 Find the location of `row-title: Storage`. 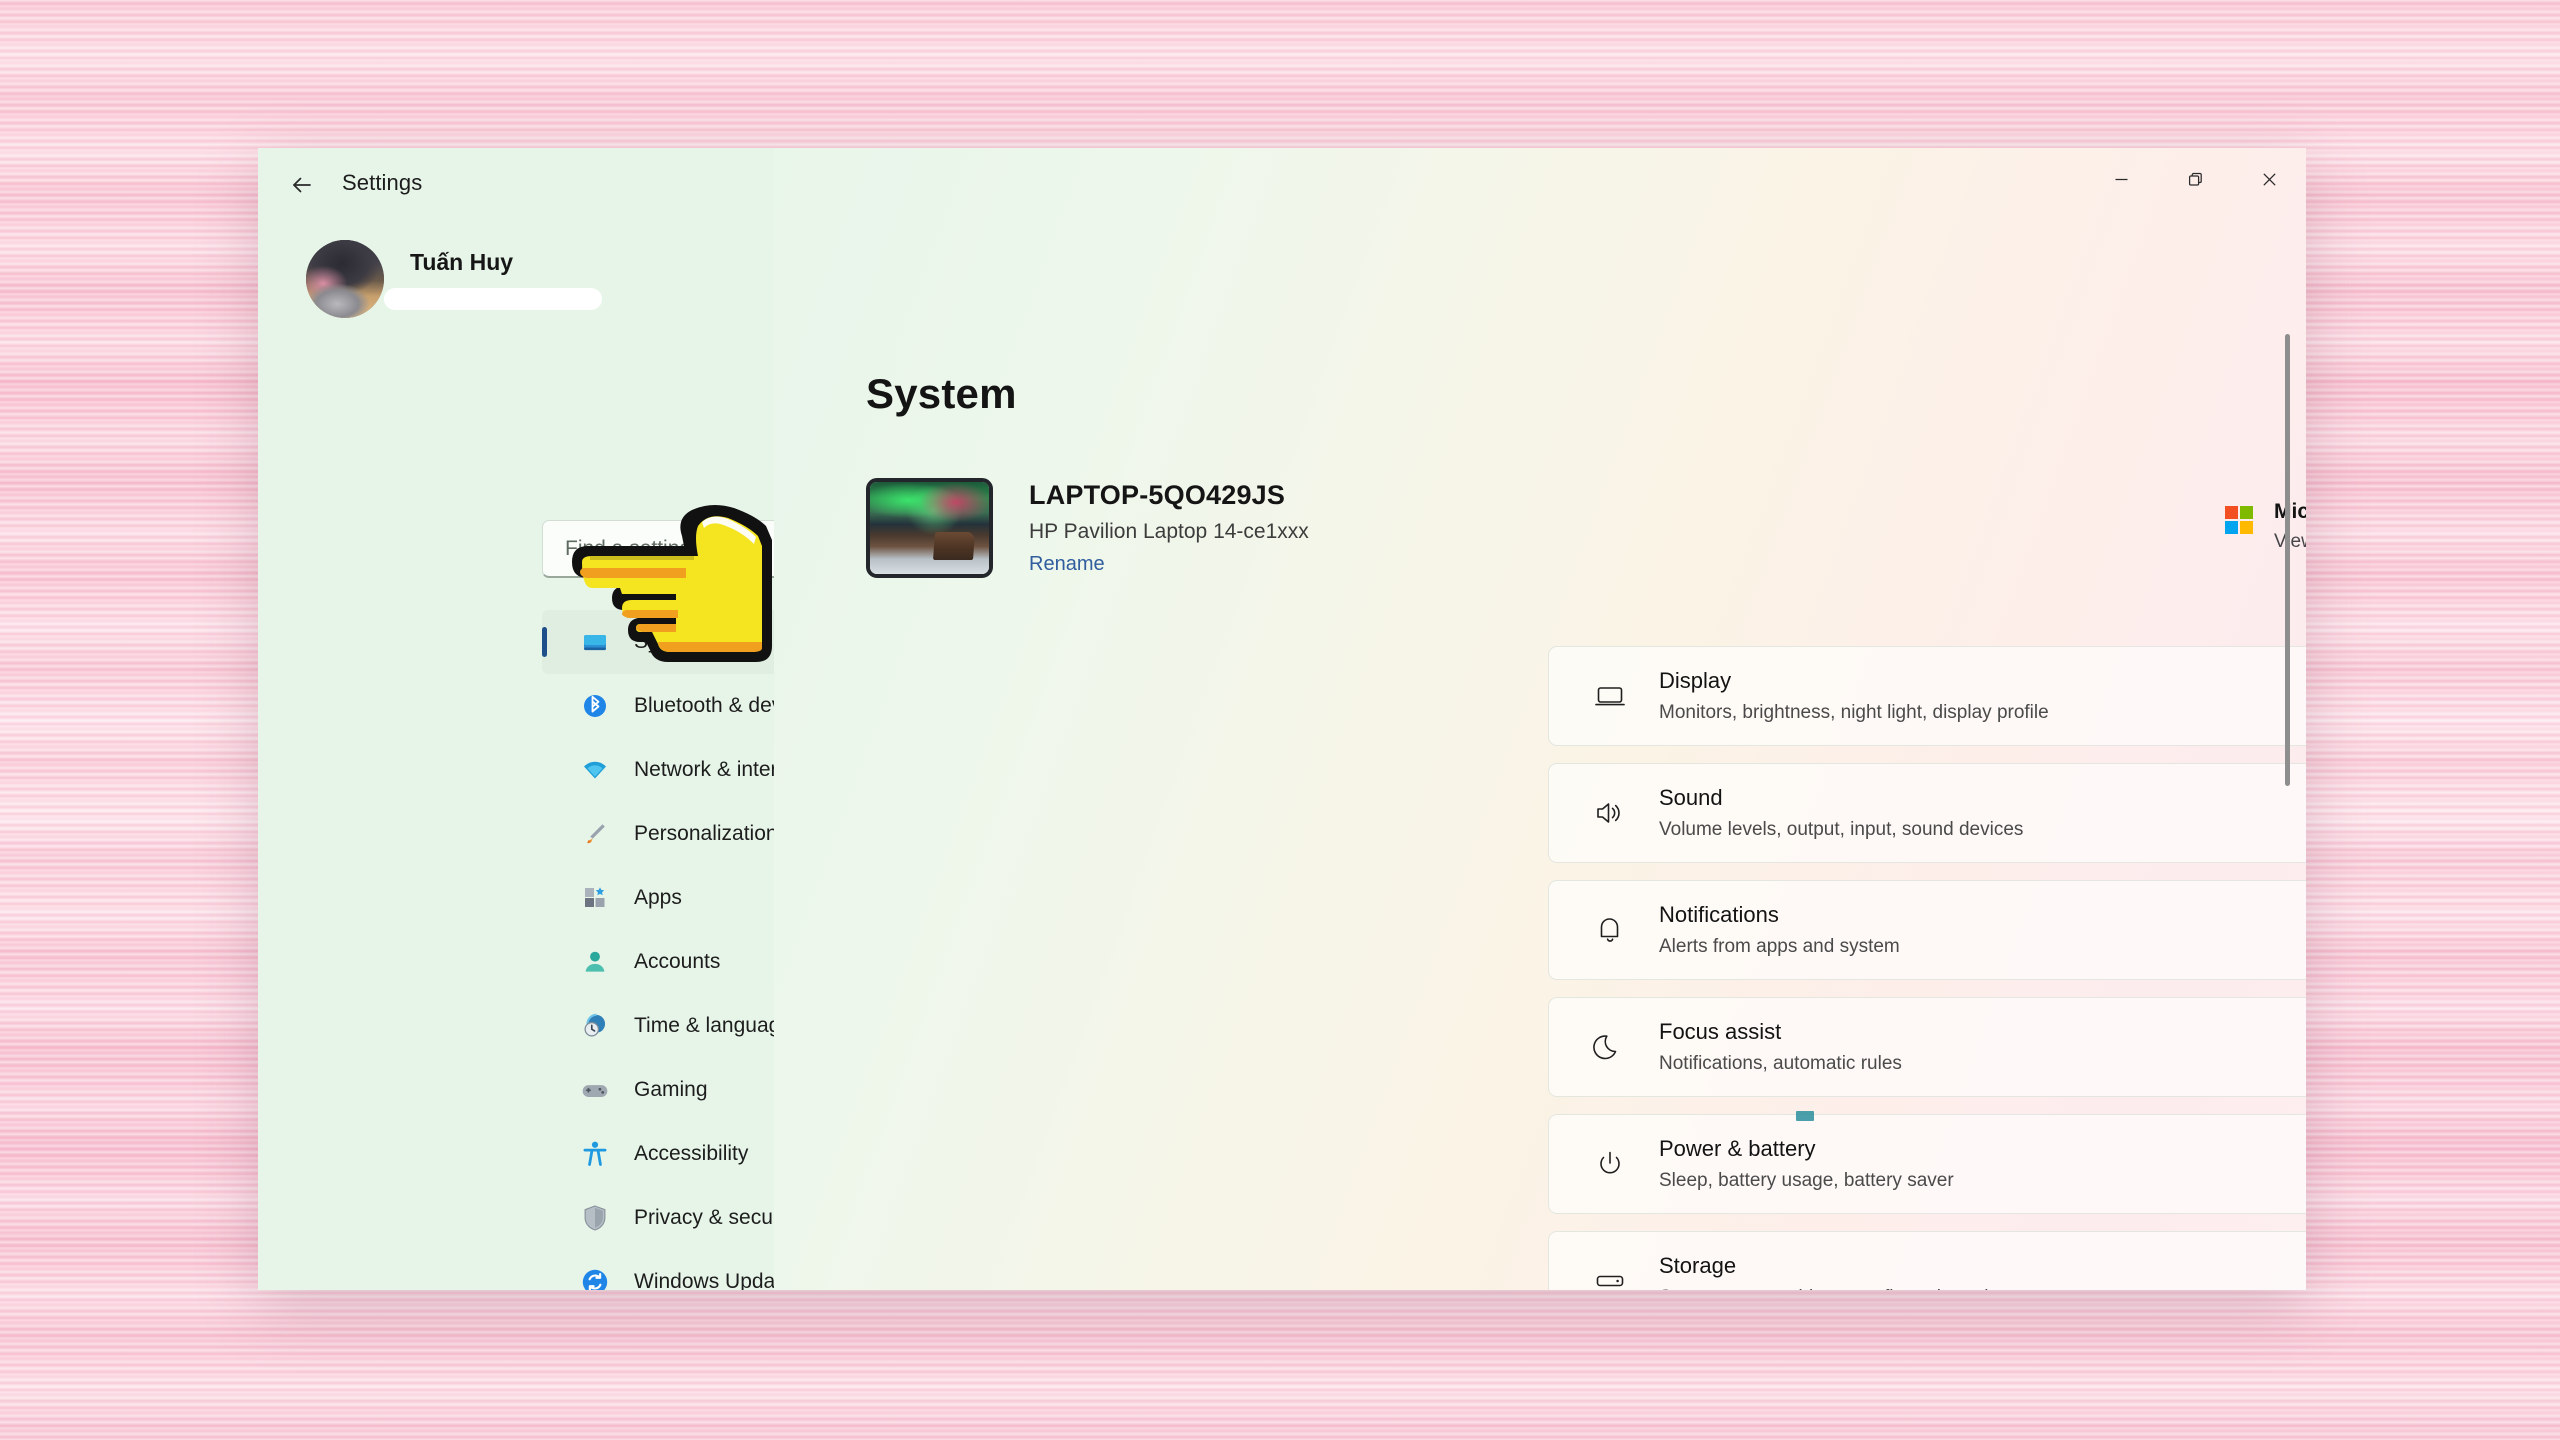

row-title: Storage is located at coordinates (1698, 1266).